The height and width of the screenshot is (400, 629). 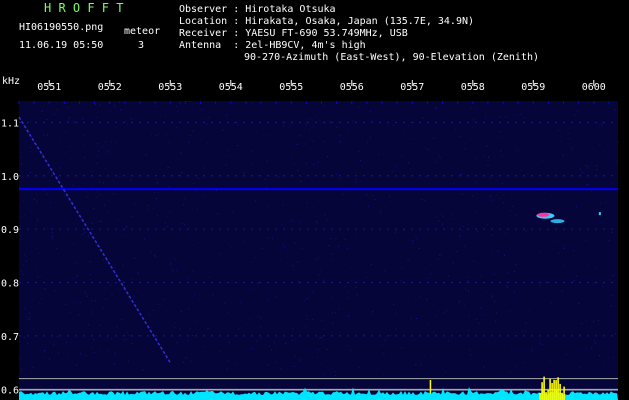 What do you see at coordinates (564, 393) in the screenshot?
I see `burst-bar` at bounding box center [564, 393].